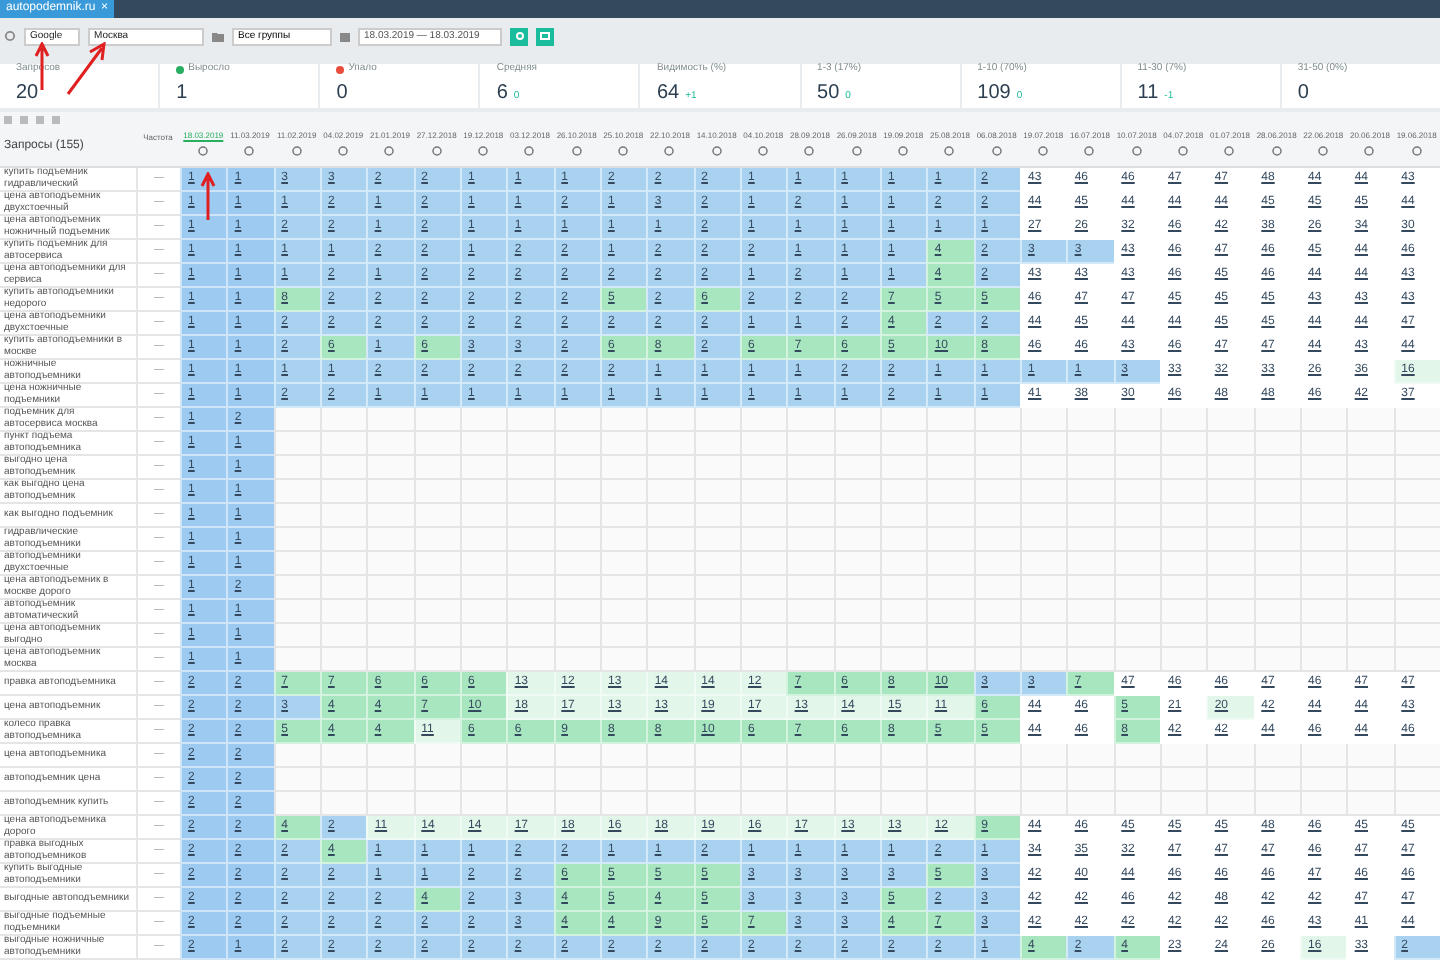 This screenshot has height=960, width=1440. What do you see at coordinates (545, 36) in the screenshot?
I see `calendar-button` at bounding box center [545, 36].